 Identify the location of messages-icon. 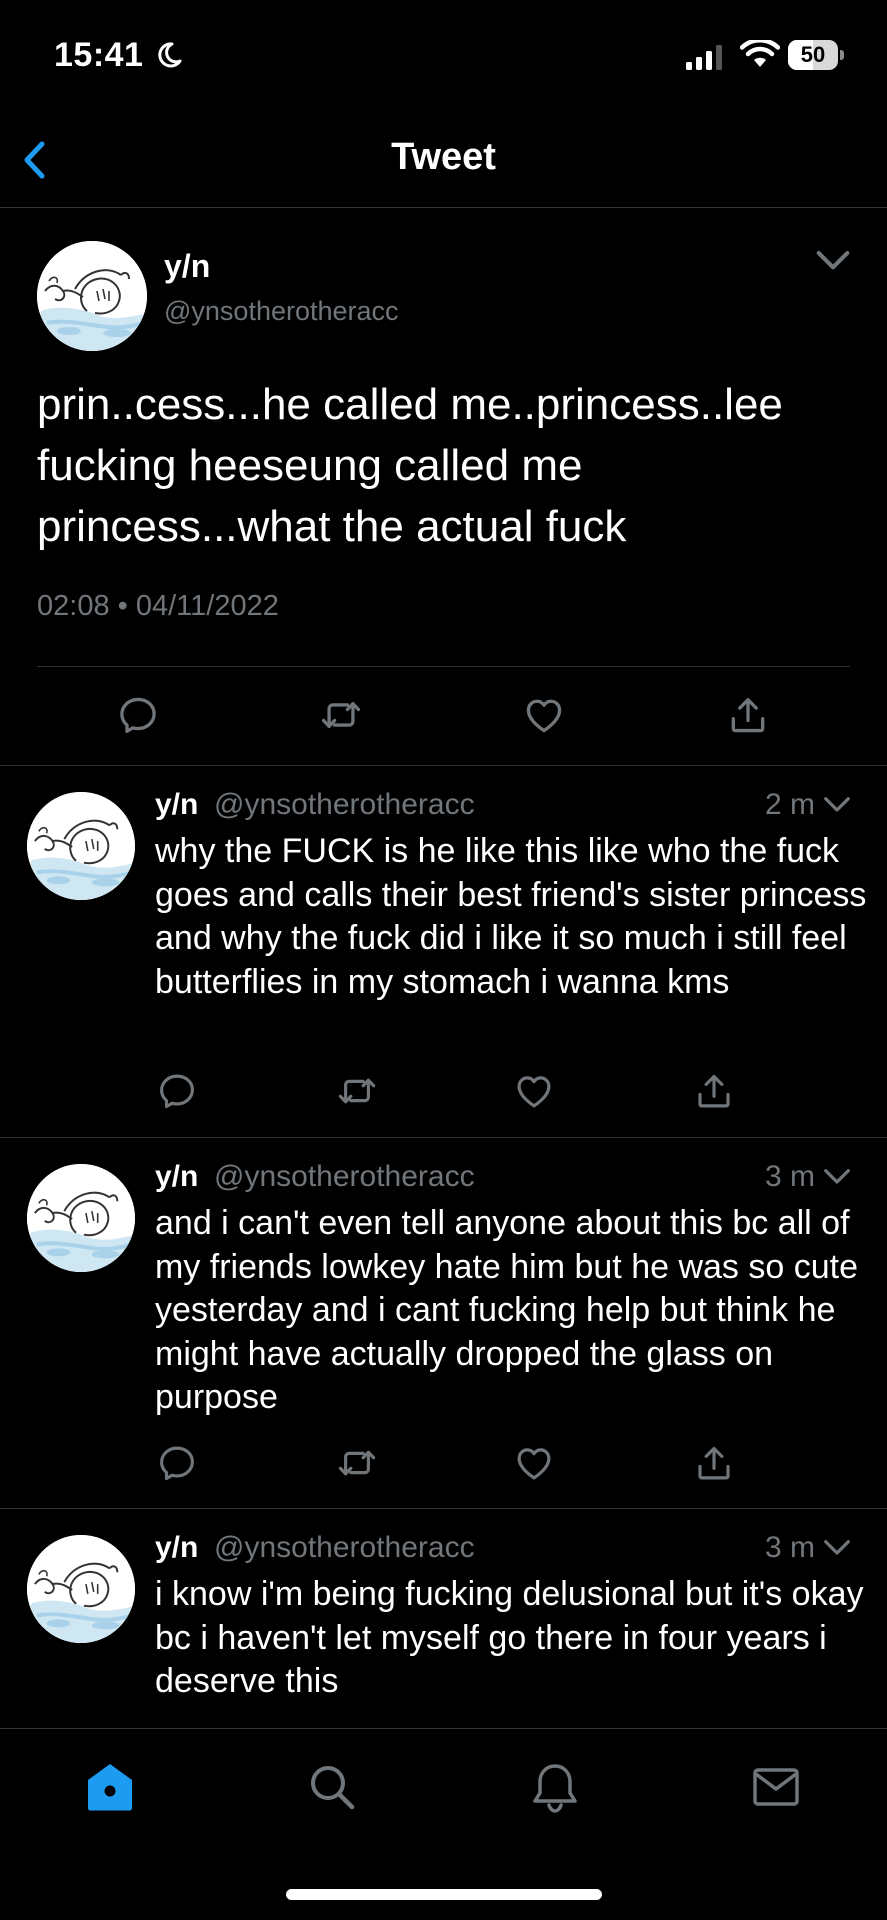
(776, 1787).